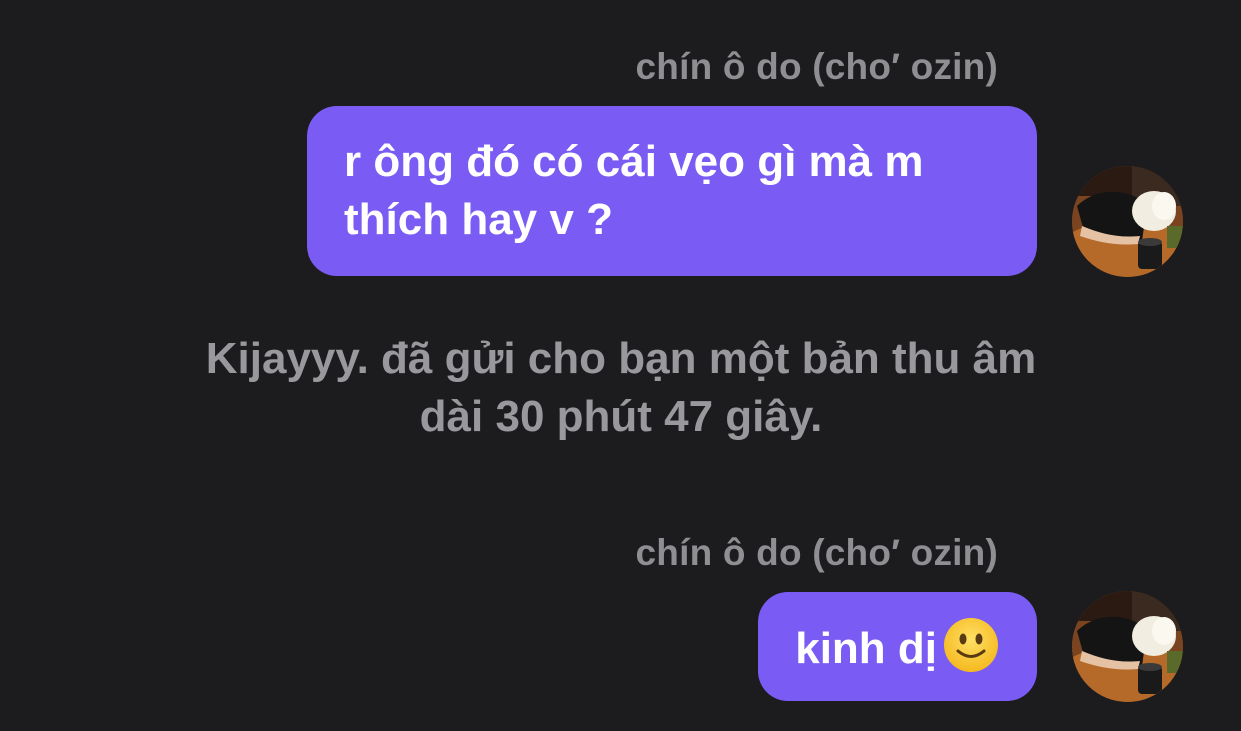 This screenshot has height=731, width=1241. I want to click on message-text: kinh dị, so click(866, 648).